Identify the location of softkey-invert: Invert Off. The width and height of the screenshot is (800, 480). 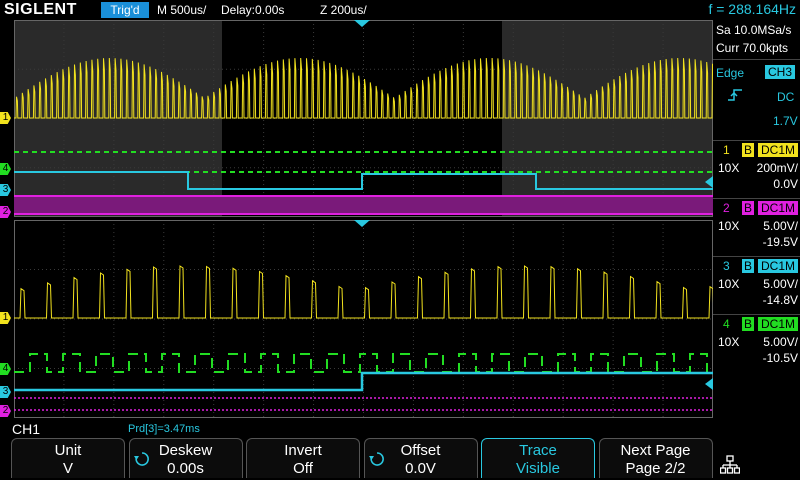
(303, 458).